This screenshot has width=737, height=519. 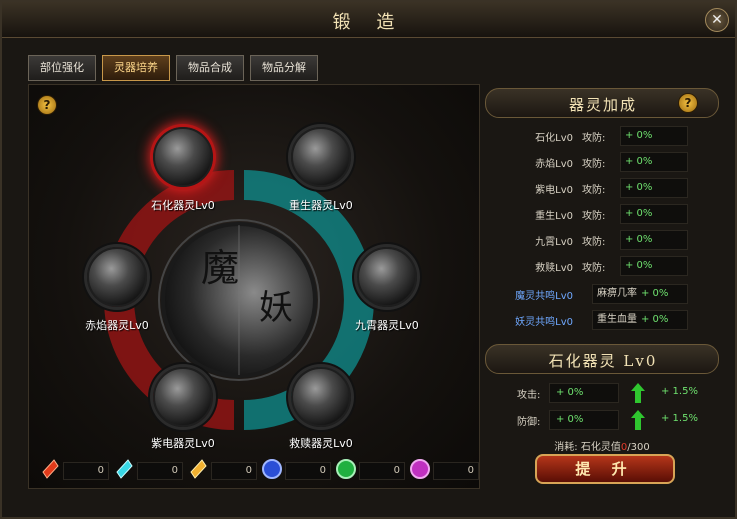 What do you see at coordinates (554, 138) in the screenshot?
I see `bonus-name: 石化Lv0` at bounding box center [554, 138].